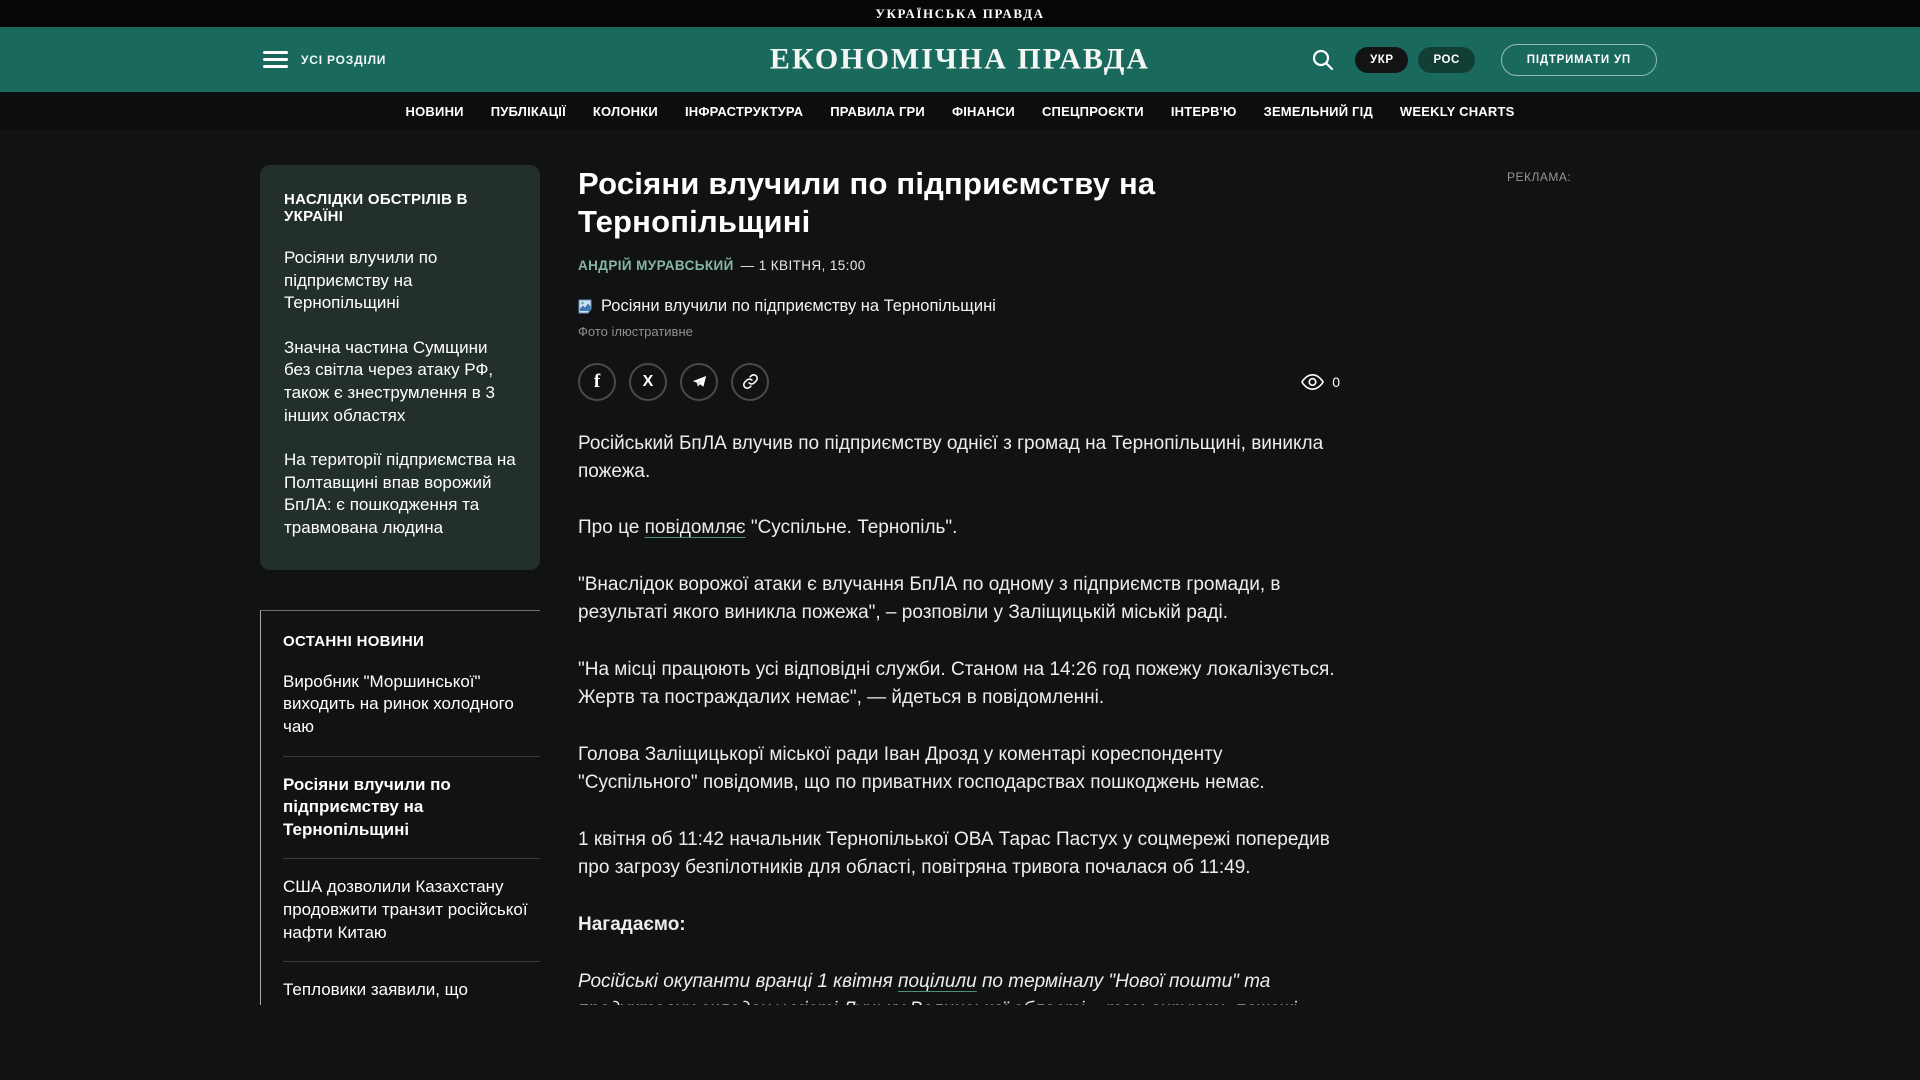 This screenshot has height=1080, width=1920. What do you see at coordinates (983, 111) in the screenshot?
I see `nav-item-finansy: ФІНАНСИ` at bounding box center [983, 111].